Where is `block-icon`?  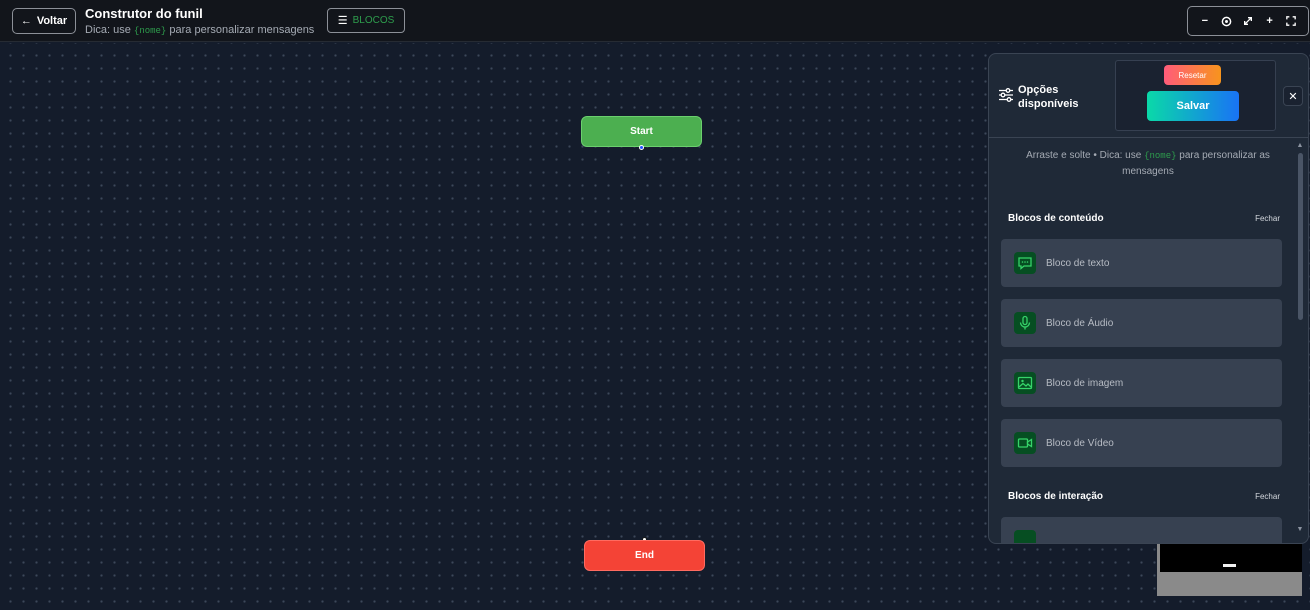
block-icon is located at coordinates (1025, 536).